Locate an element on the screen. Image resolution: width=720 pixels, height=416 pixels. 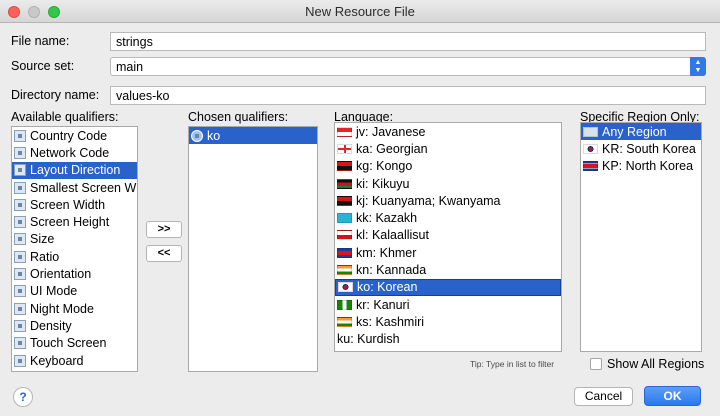
language-item: ku: Kurdish is located at coordinates (448, 339).